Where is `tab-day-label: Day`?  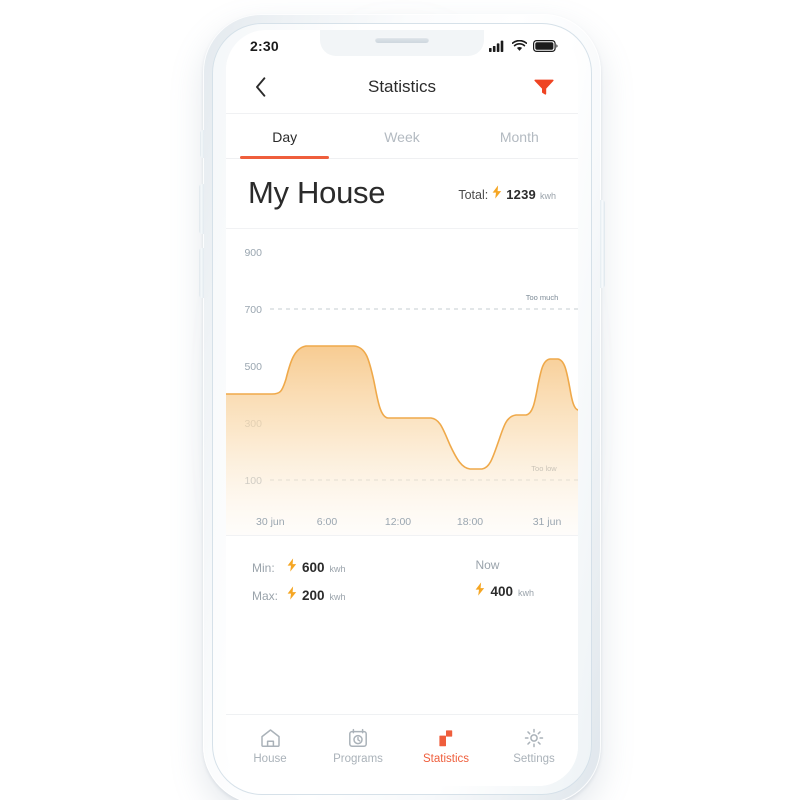 tab-day-label: Day is located at coordinates (285, 137).